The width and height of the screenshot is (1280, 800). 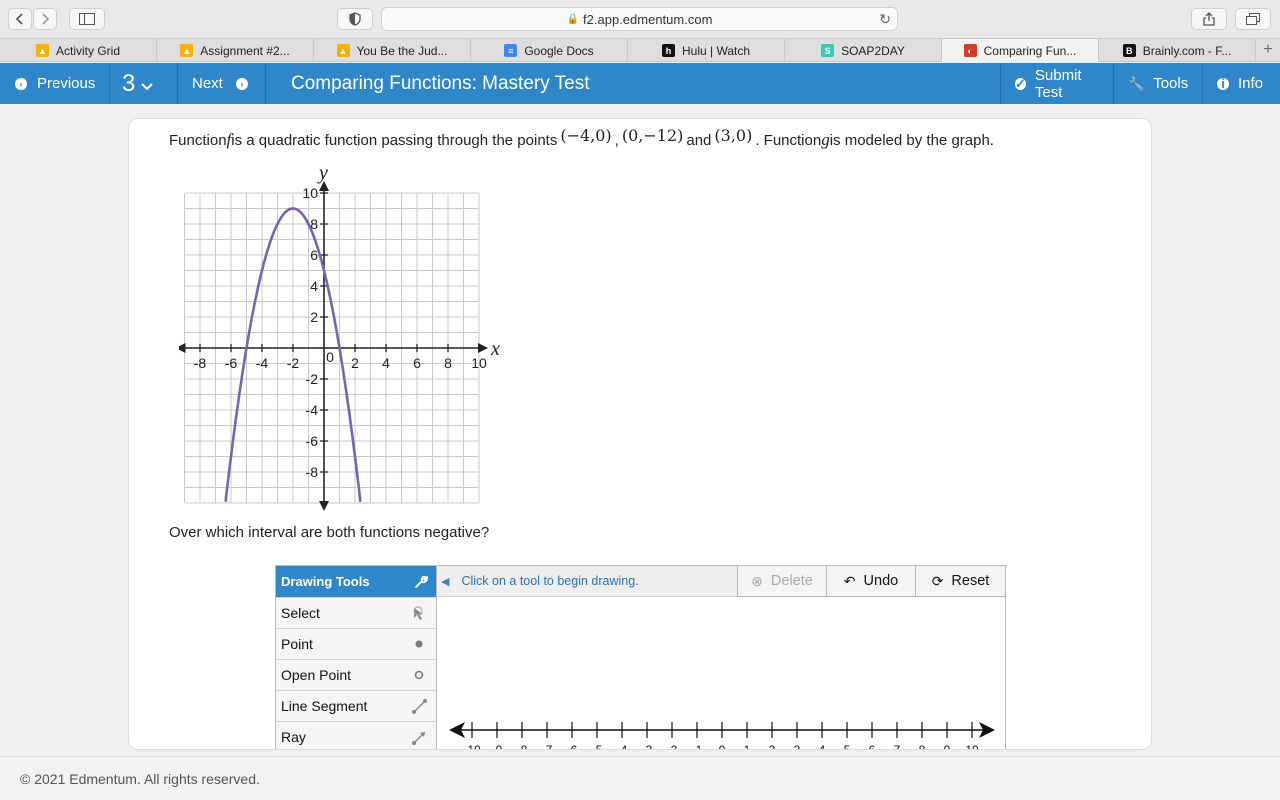 I want to click on open-dot-icon, so click(x=419, y=674).